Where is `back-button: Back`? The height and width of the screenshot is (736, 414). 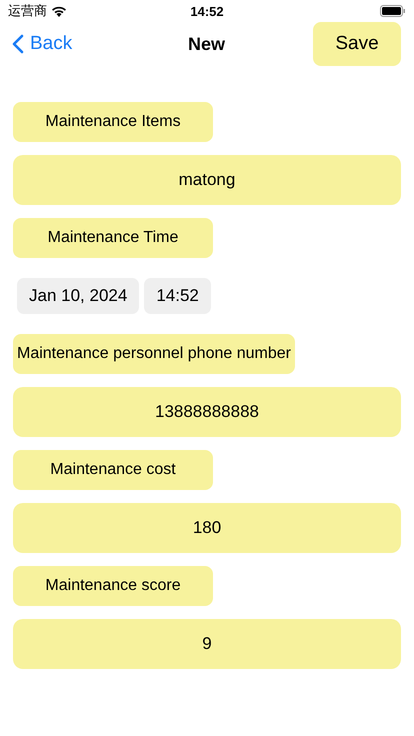
back-button: Back is located at coordinates (100, 44).